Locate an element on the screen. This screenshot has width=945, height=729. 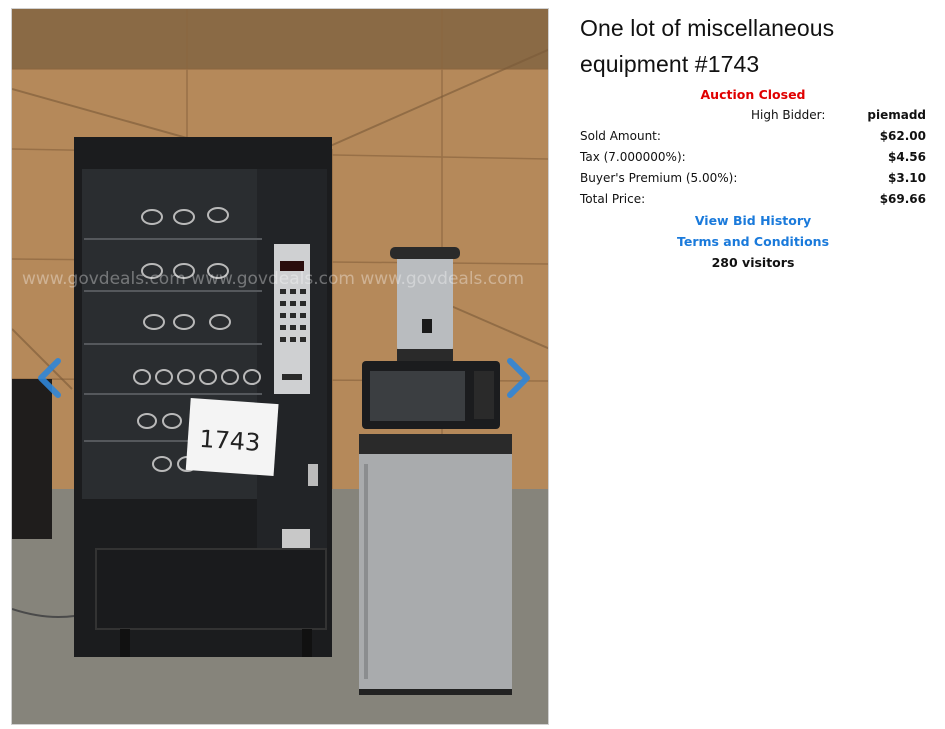
total-price-row: Total Price: $69.66 is located at coordinates (753, 199).